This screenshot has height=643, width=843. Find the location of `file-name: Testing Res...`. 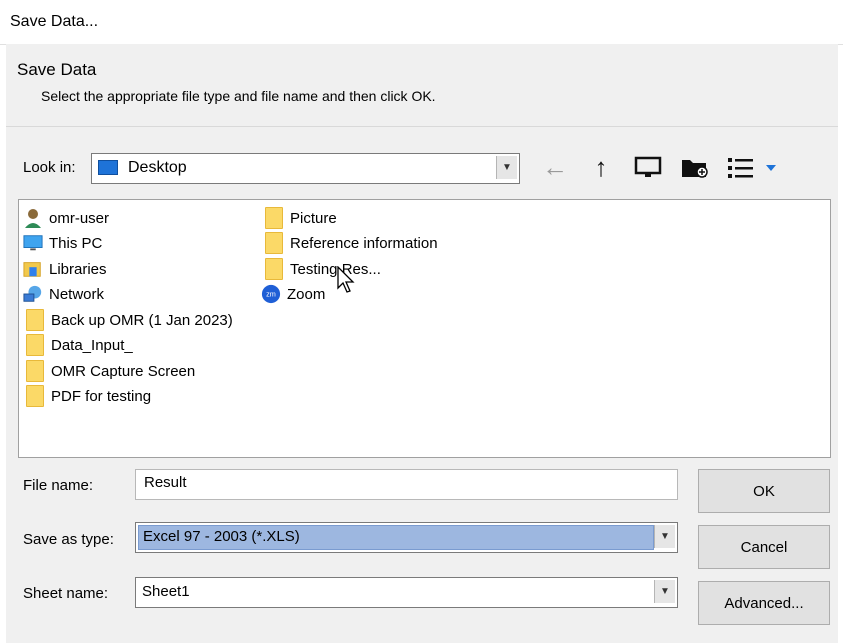

file-name: Testing Res... is located at coordinates (335, 269).